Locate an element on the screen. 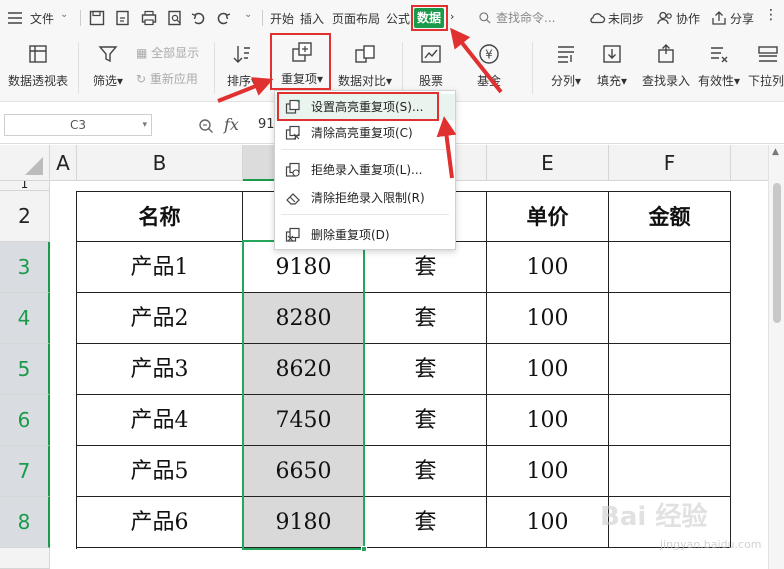 This screenshot has height=569, width=784. table-cell-name: 产品5 is located at coordinates (160, 471).